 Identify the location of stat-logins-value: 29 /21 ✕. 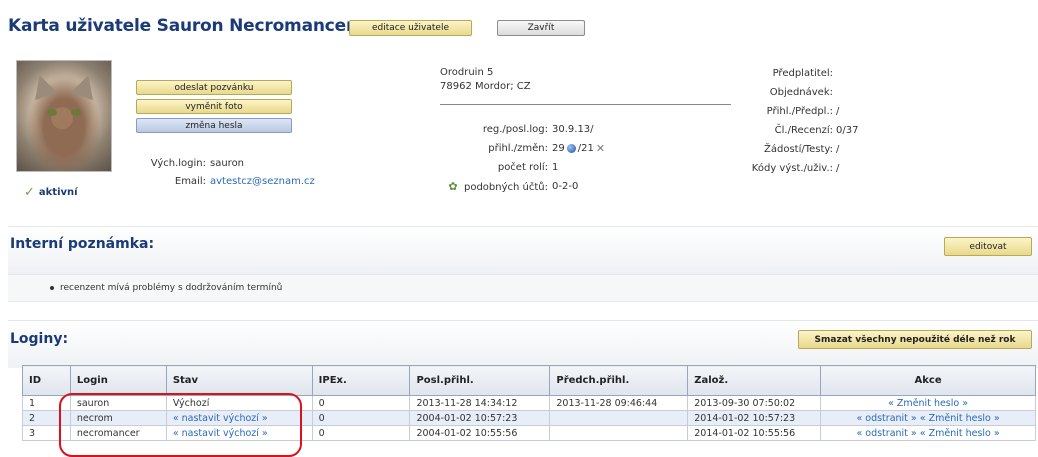
(578, 148).